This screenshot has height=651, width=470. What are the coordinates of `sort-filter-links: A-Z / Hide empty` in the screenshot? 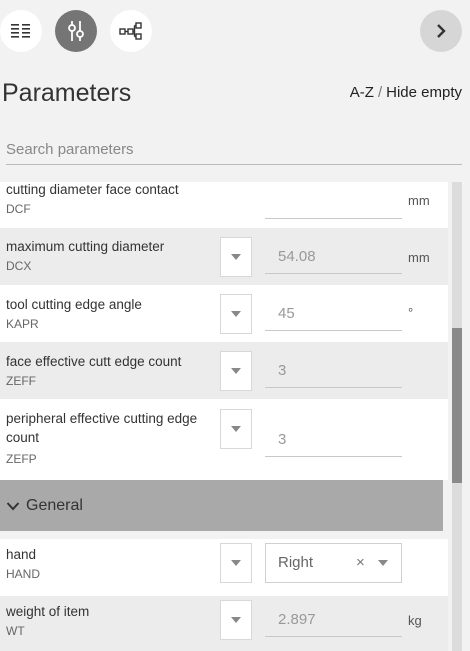 It's located at (406, 92).